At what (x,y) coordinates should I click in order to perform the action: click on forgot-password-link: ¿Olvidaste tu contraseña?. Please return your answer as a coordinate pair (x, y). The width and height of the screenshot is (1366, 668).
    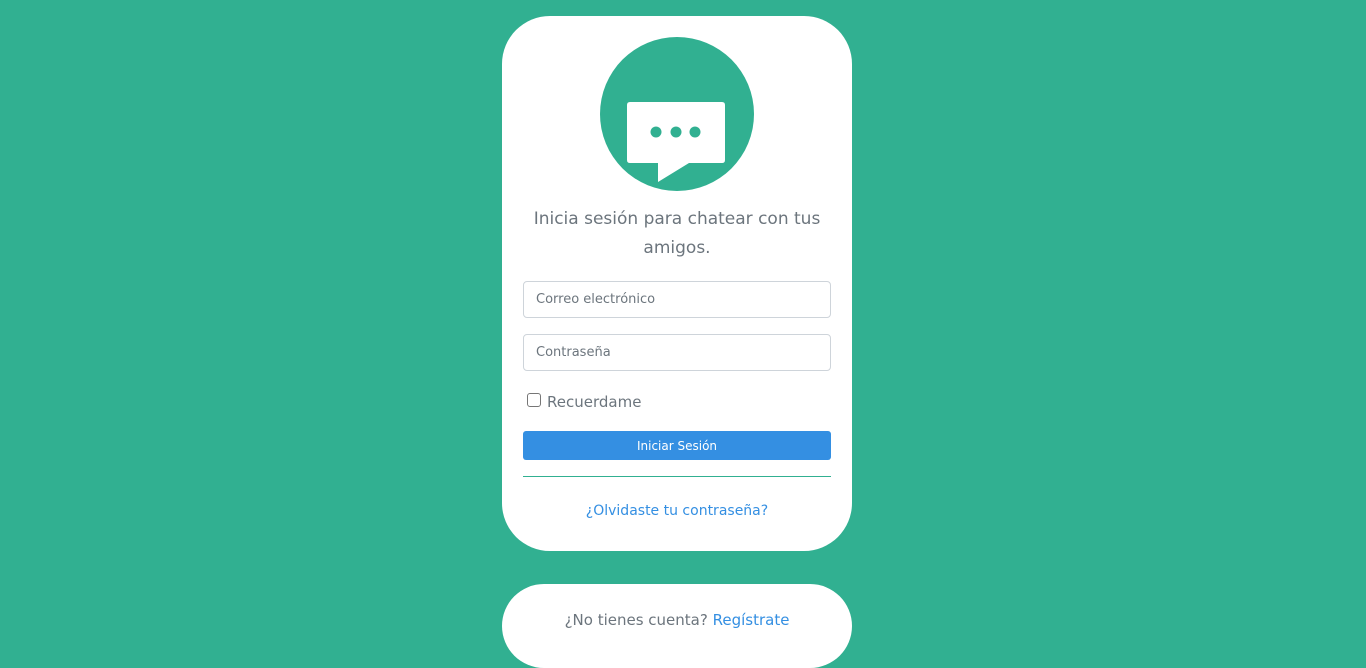
    Looking at the image, I should click on (677, 511).